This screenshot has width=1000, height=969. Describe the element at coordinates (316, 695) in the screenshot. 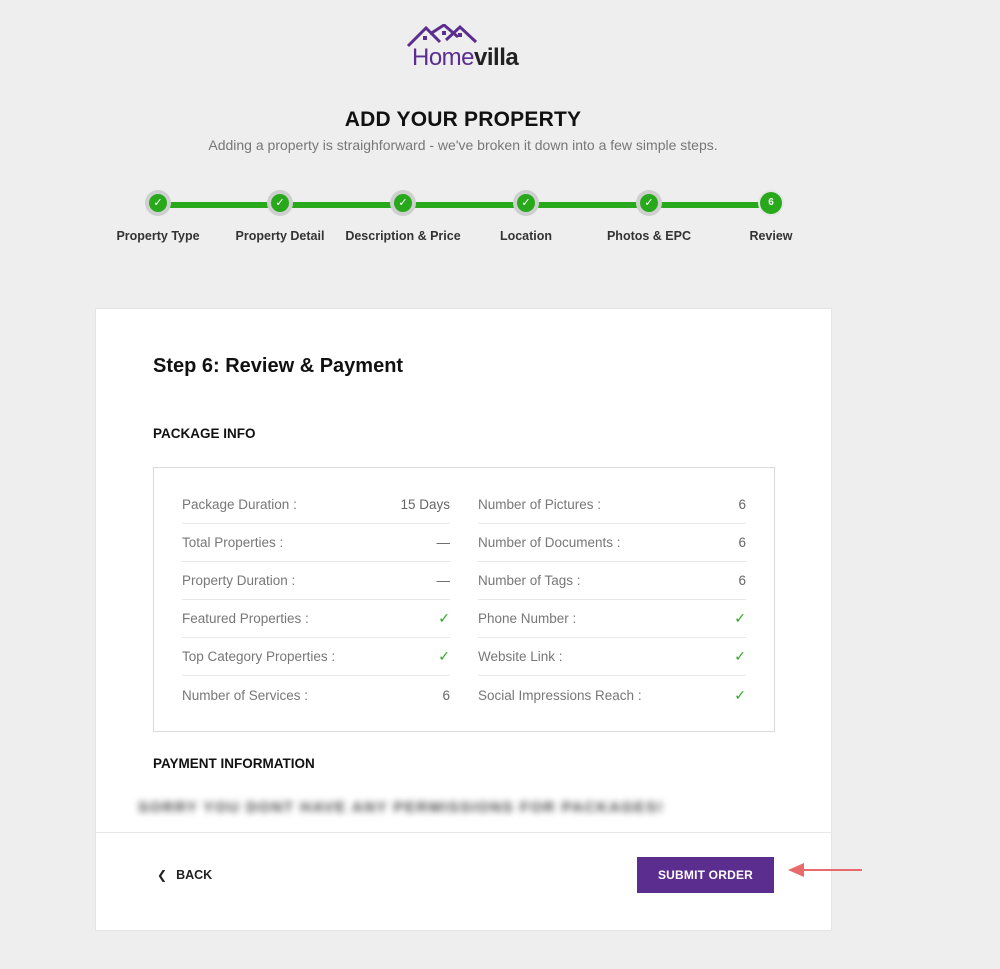

I see `package-row: Number of Services : 6` at that location.